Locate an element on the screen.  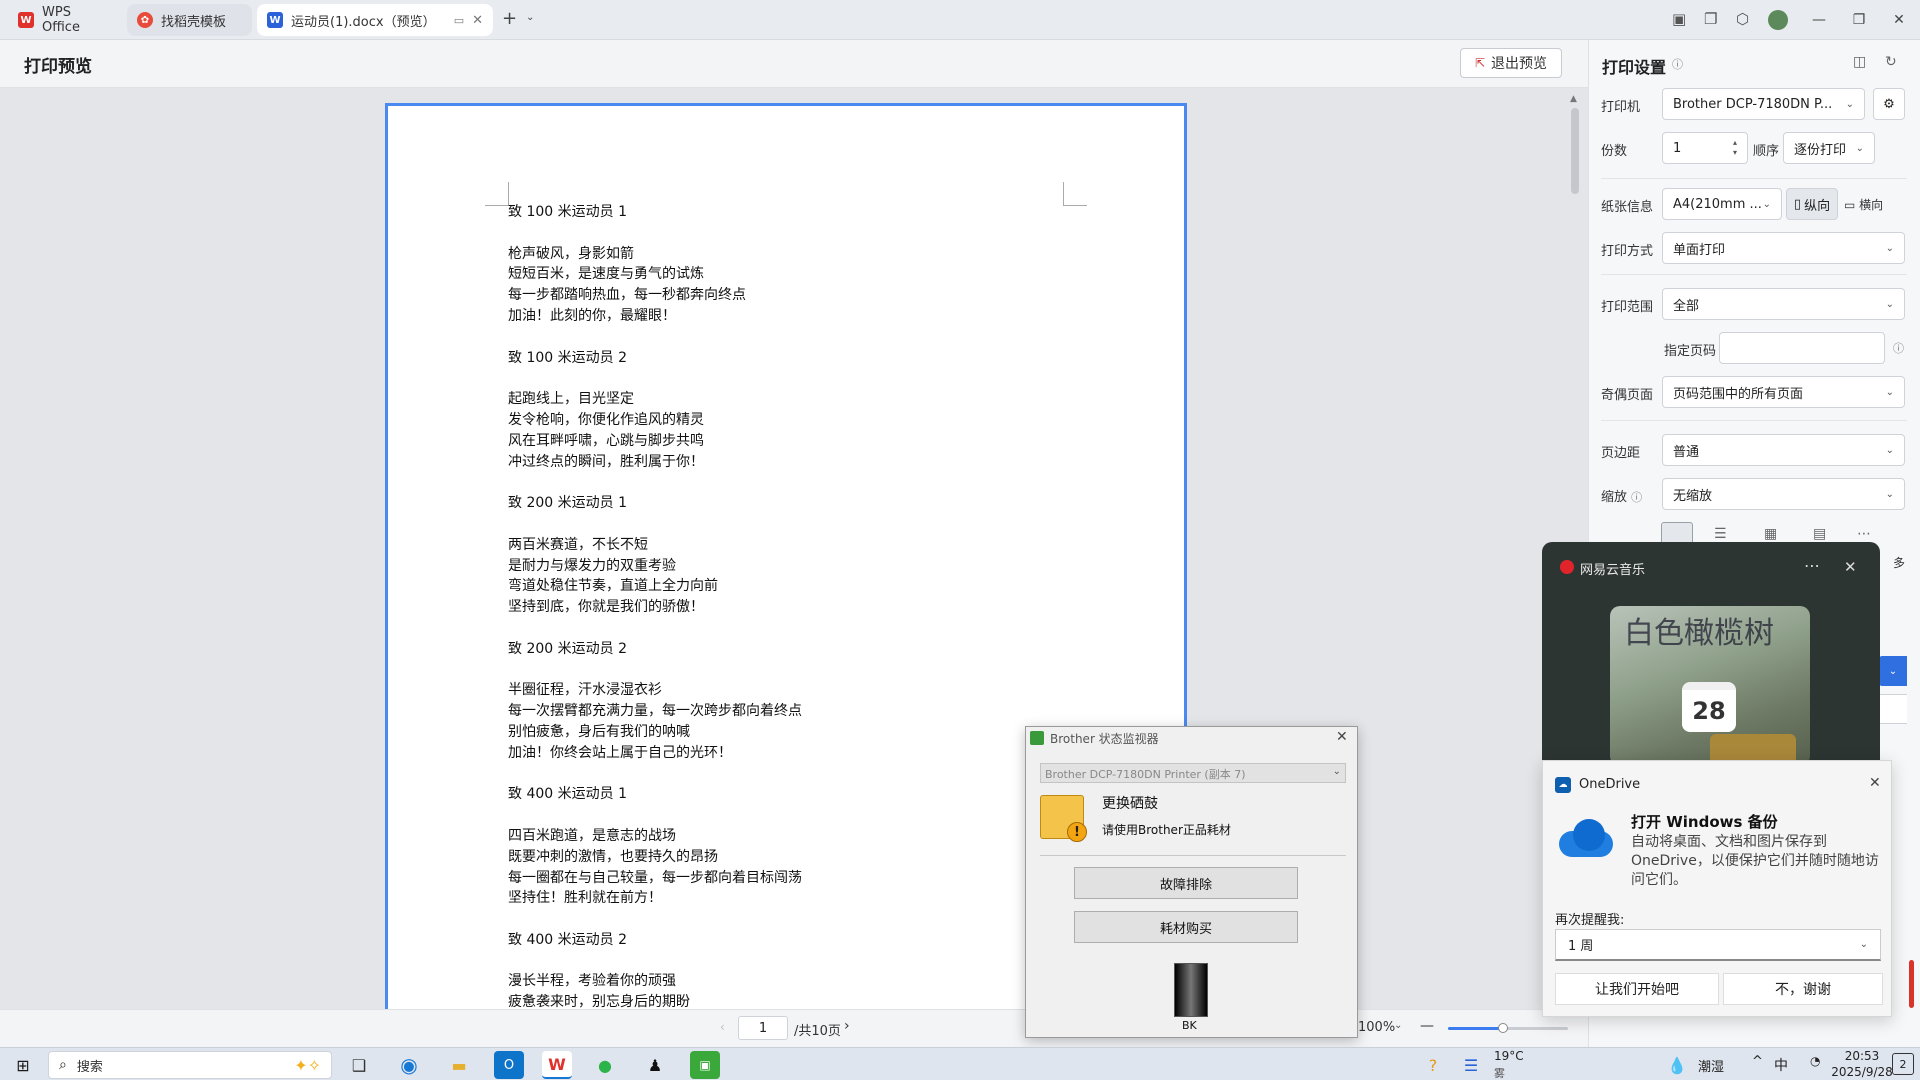
start-button: 让我们开始吧 is located at coordinates (1637, 989).